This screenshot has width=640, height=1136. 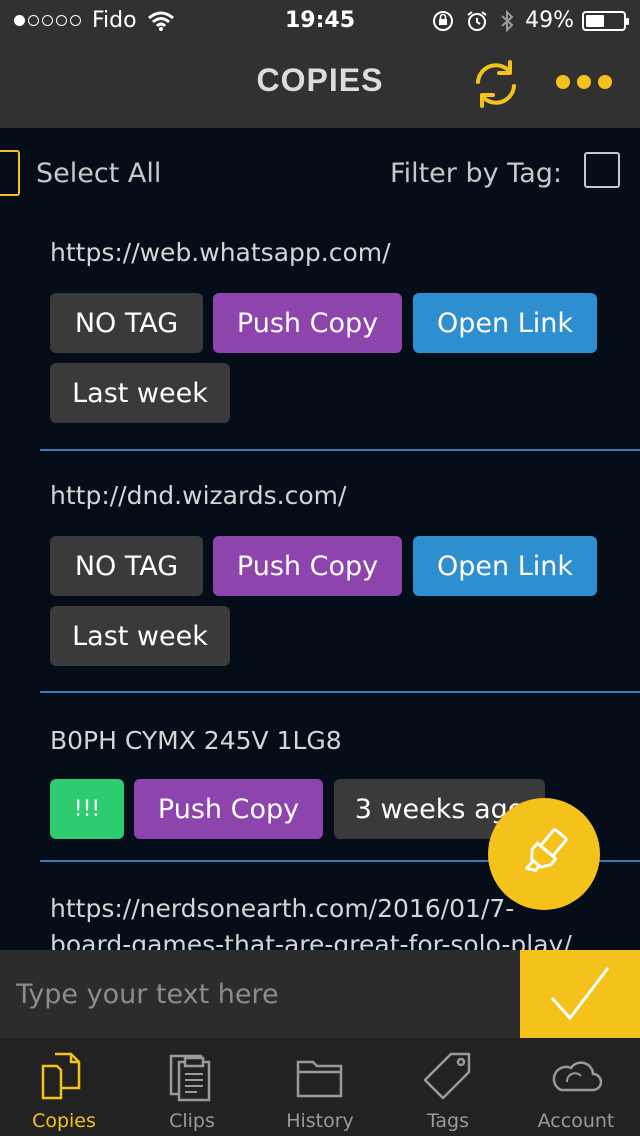 I want to click on tab-label: Clips, so click(x=192, y=1121).